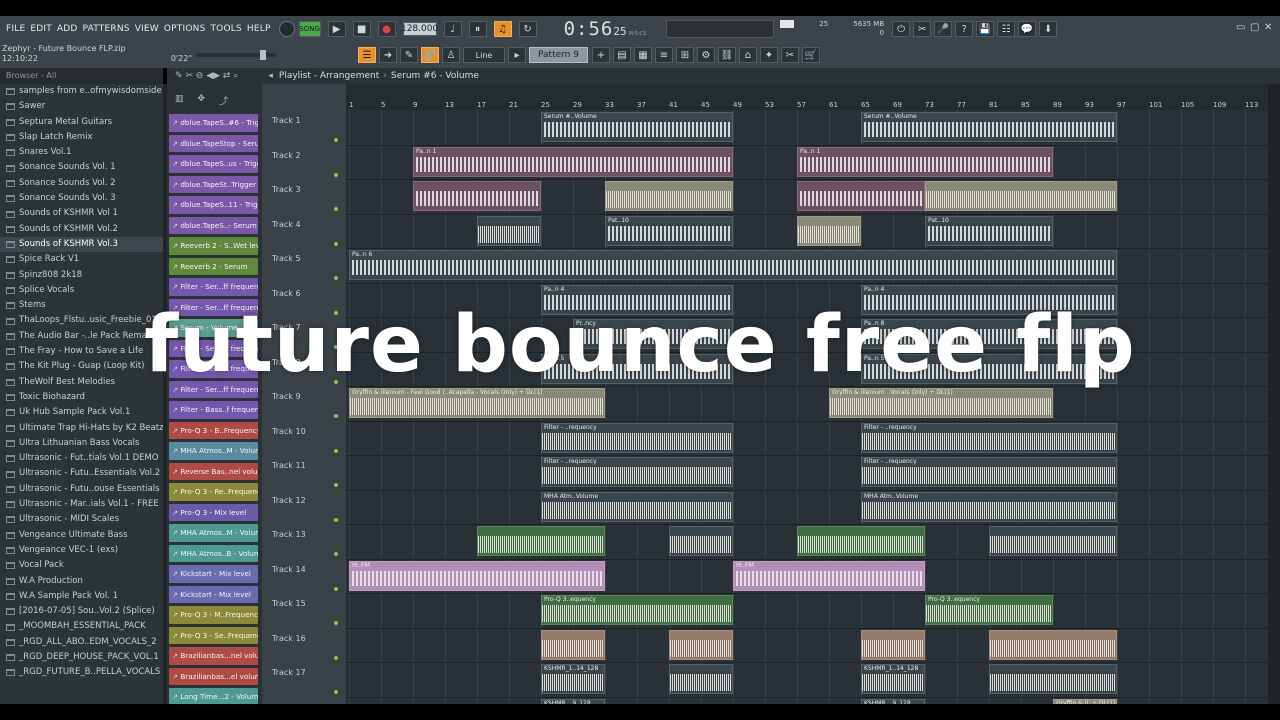  What do you see at coordinates (81, 213) in the screenshot?
I see `browser-folder-item: Sounds of KSHMR Vol 1` at bounding box center [81, 213].